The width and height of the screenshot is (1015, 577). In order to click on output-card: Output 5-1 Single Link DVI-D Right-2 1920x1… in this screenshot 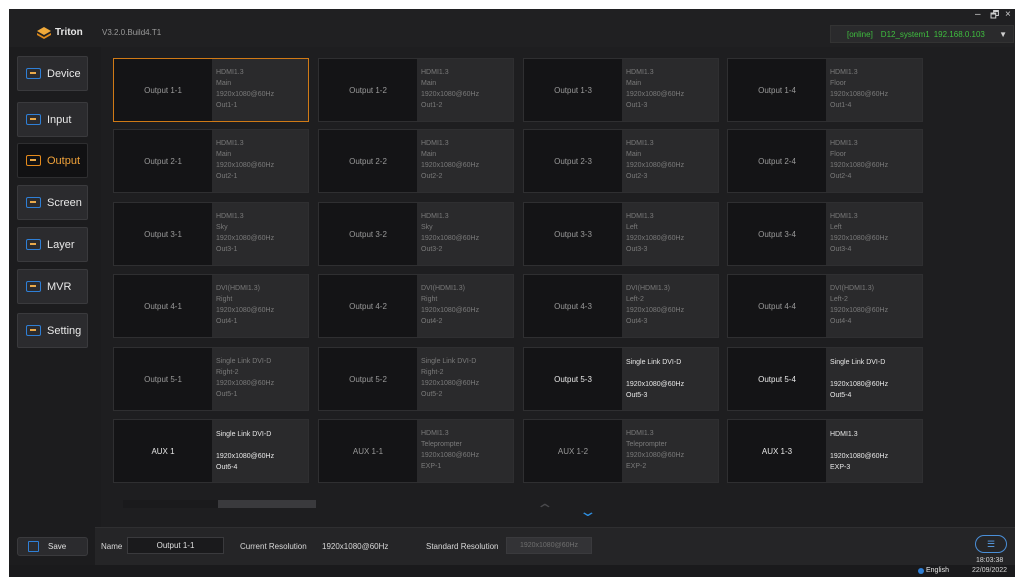, I will do `click(211, 379)`.